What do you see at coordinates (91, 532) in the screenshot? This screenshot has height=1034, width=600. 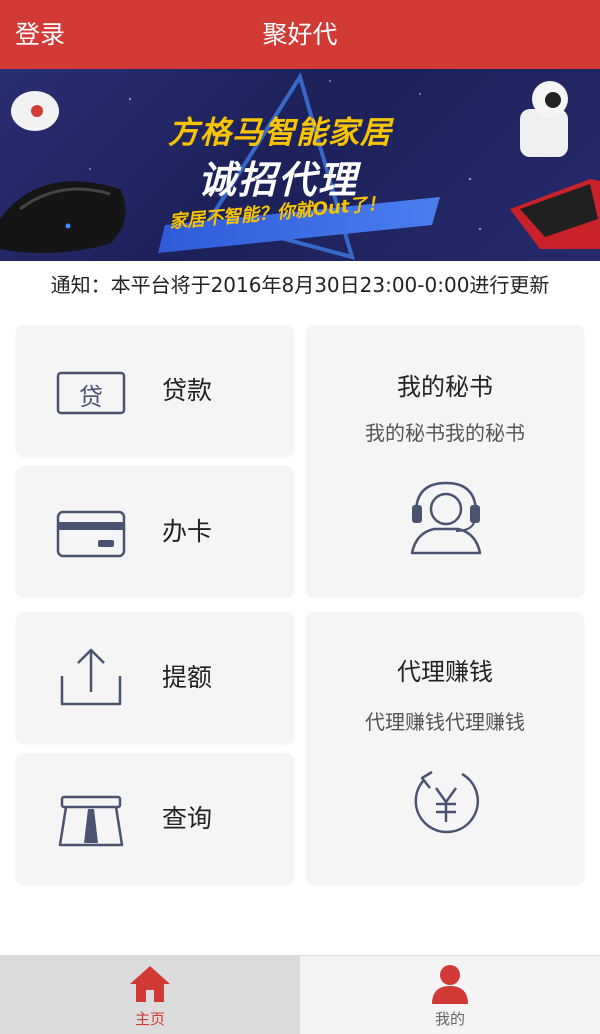 I see `credit-card-icon` at bounding box center [91, 532].